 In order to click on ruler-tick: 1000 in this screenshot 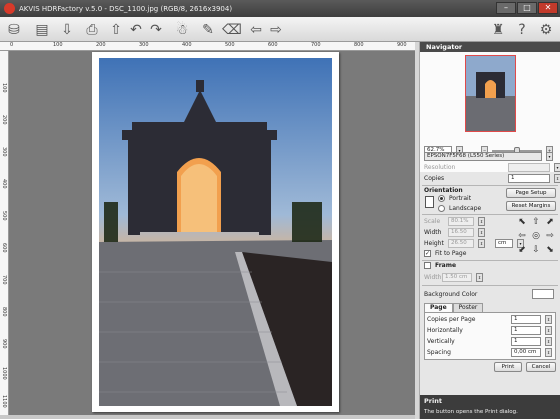, I will do `click(4, 373)`.